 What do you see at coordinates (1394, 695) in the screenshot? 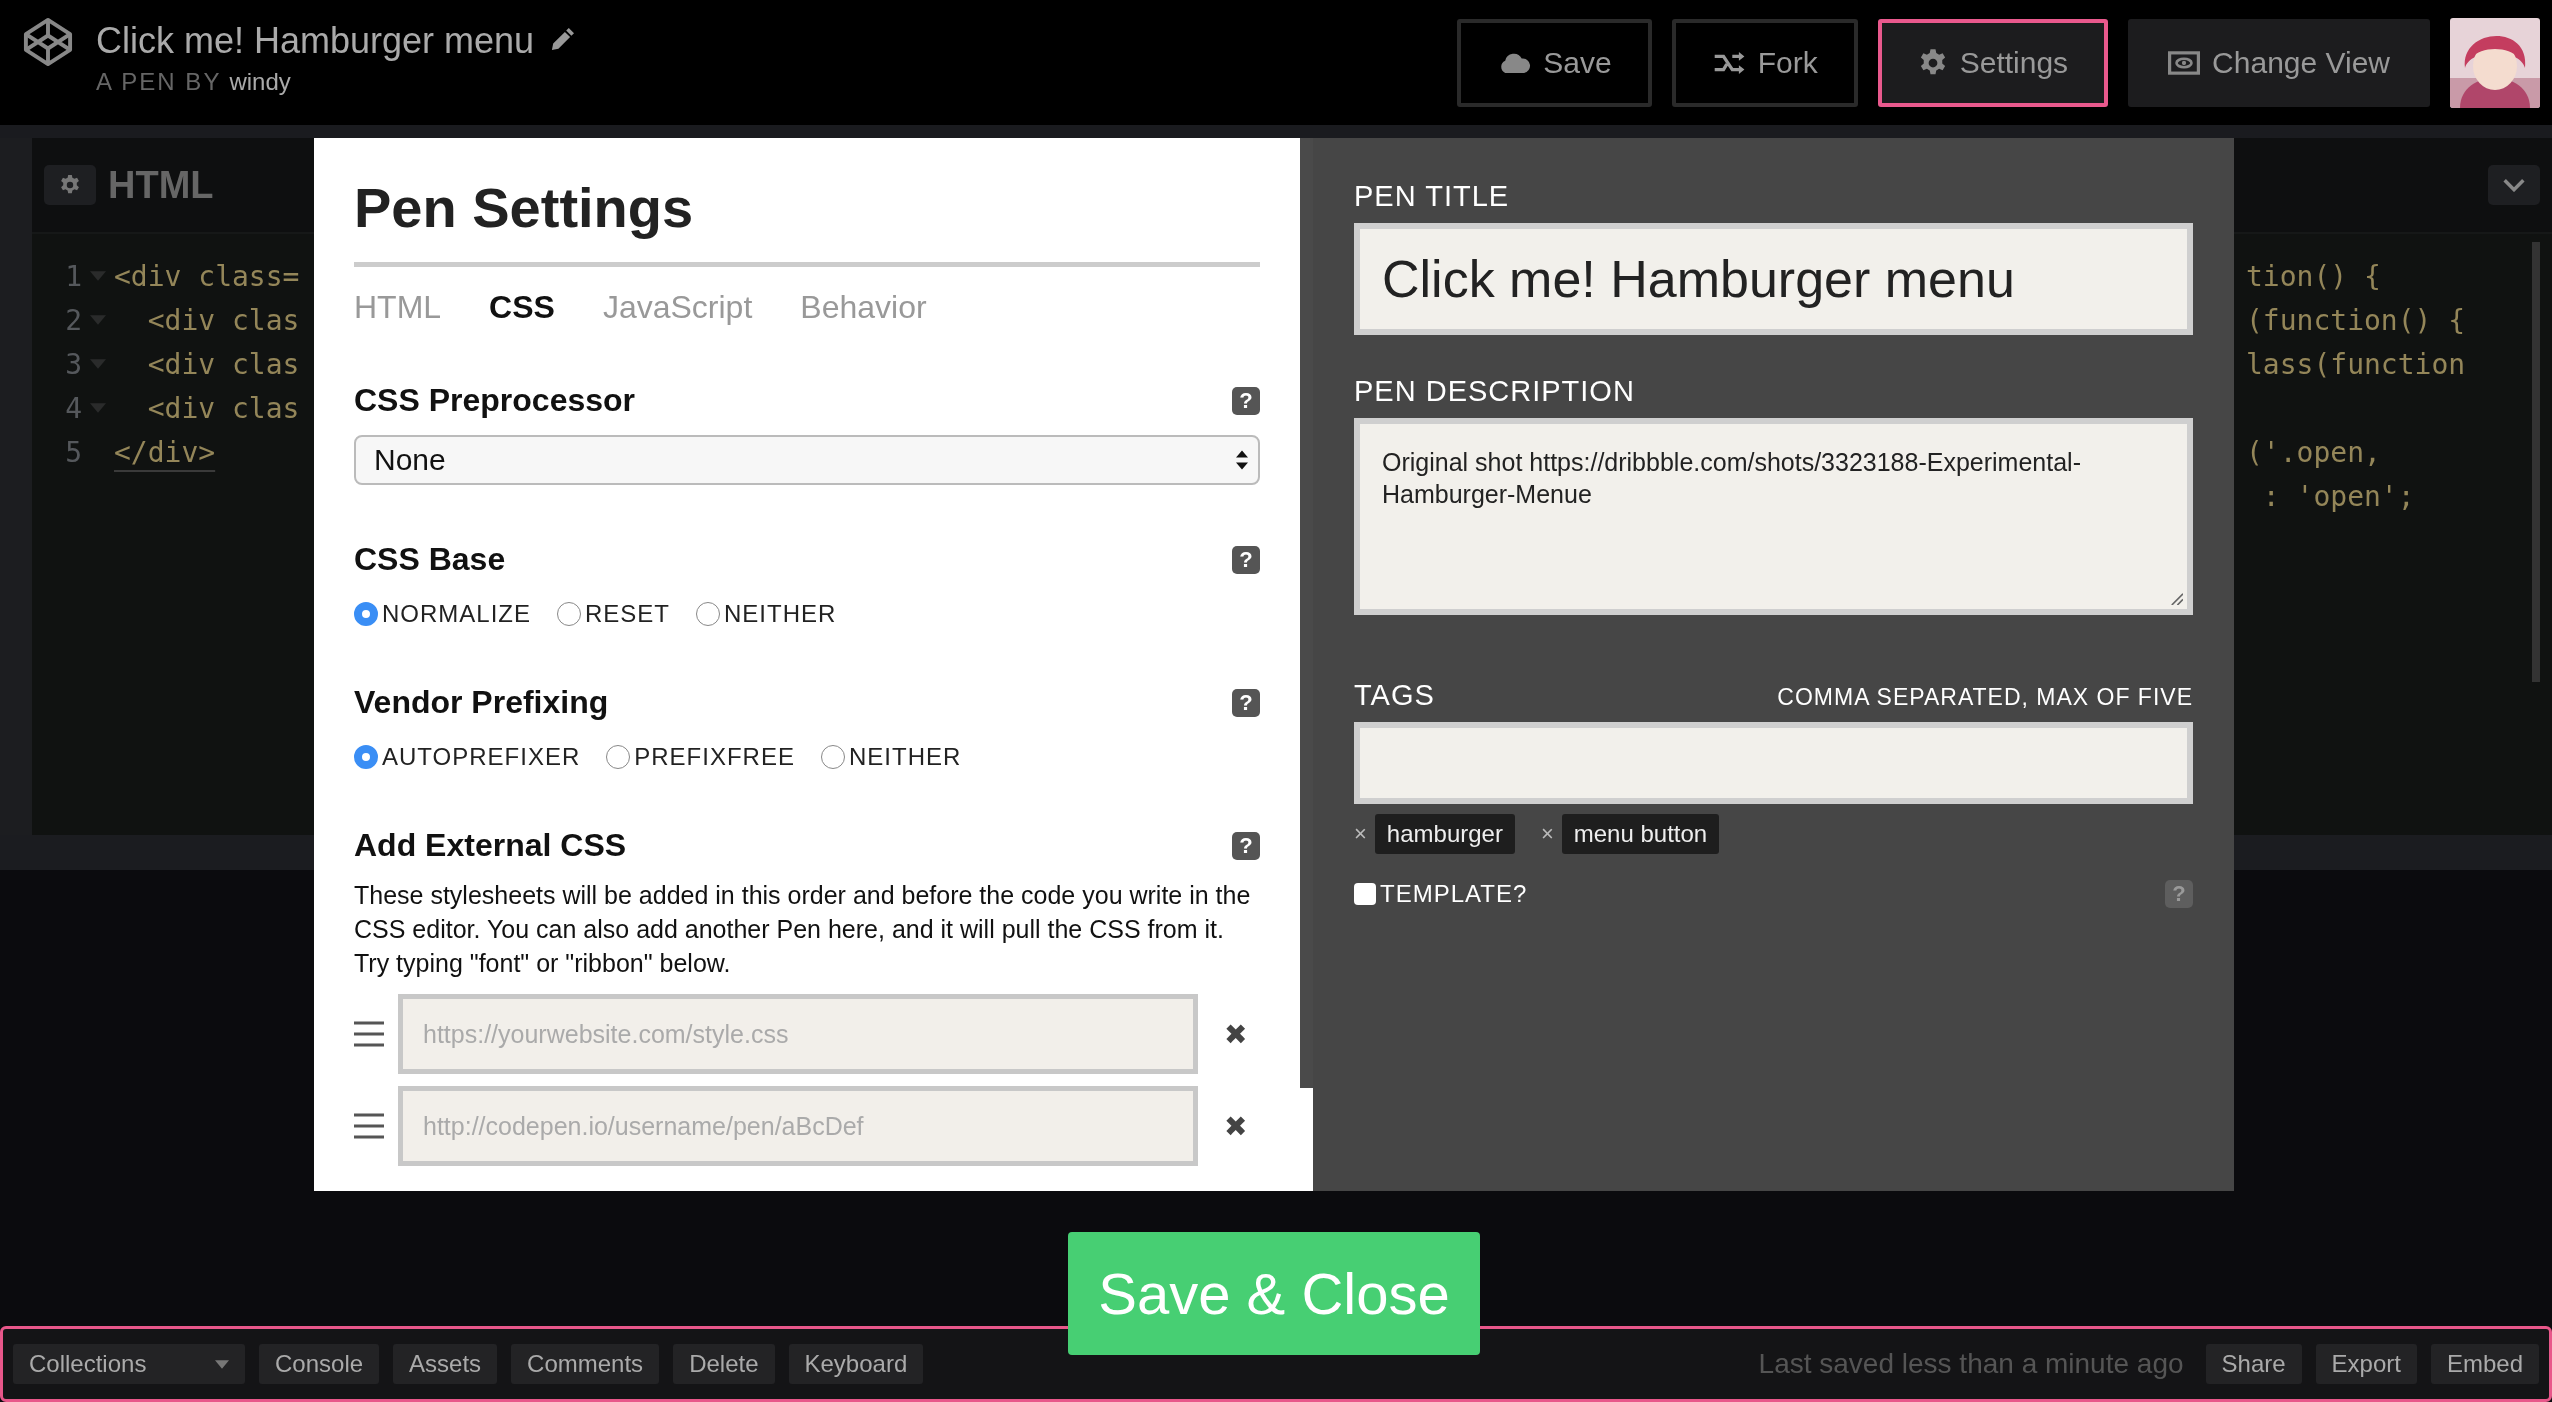
I see `field-label: TAGS` at bounding box center [1394, 695].